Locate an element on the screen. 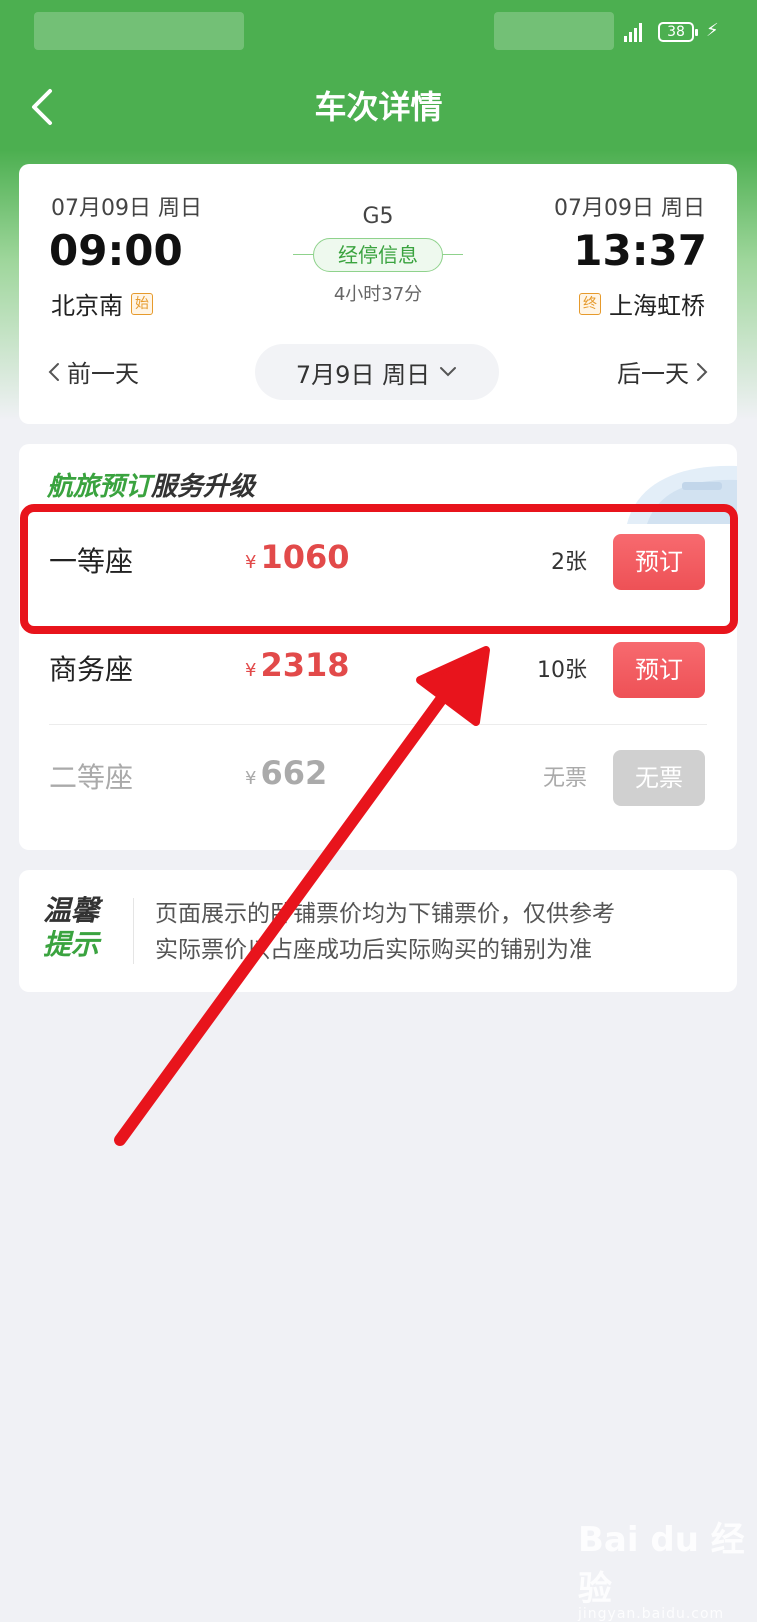 The width and height of the screenshot is (757, 1622). travel-duration: 4小时37分 is located at coordinates (378, 294).